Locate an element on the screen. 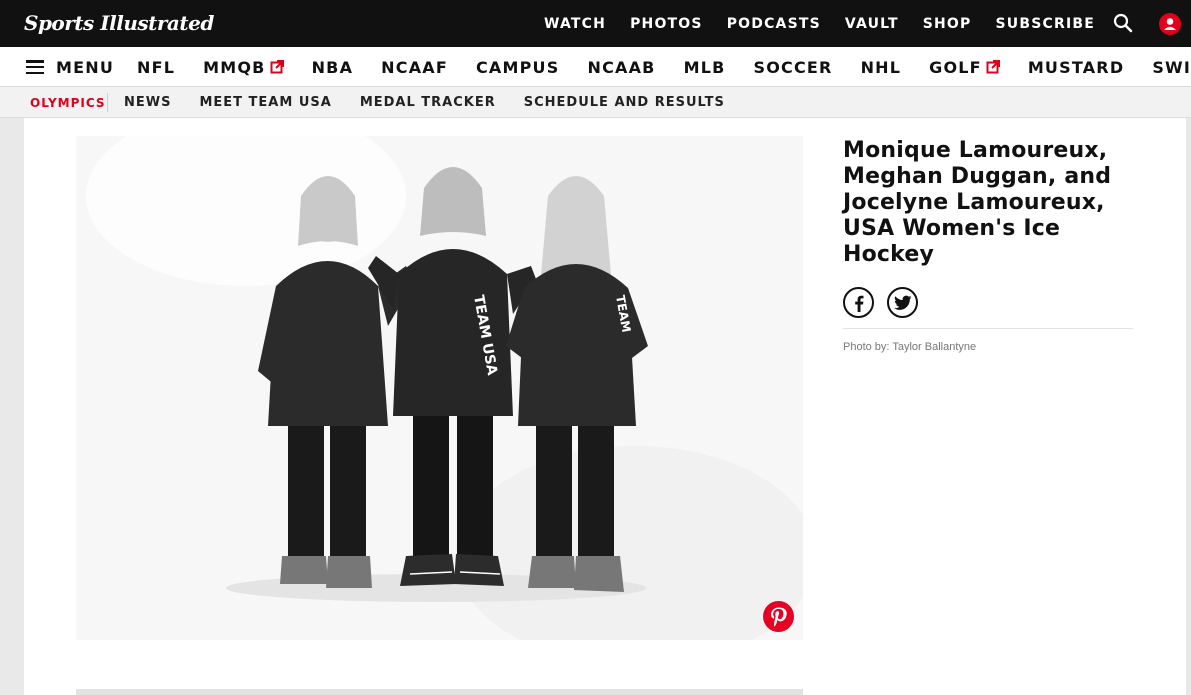 The height and width of the screenshot is (695, 1191). nav-item-label: NBA is located at coordinates (332, 67).